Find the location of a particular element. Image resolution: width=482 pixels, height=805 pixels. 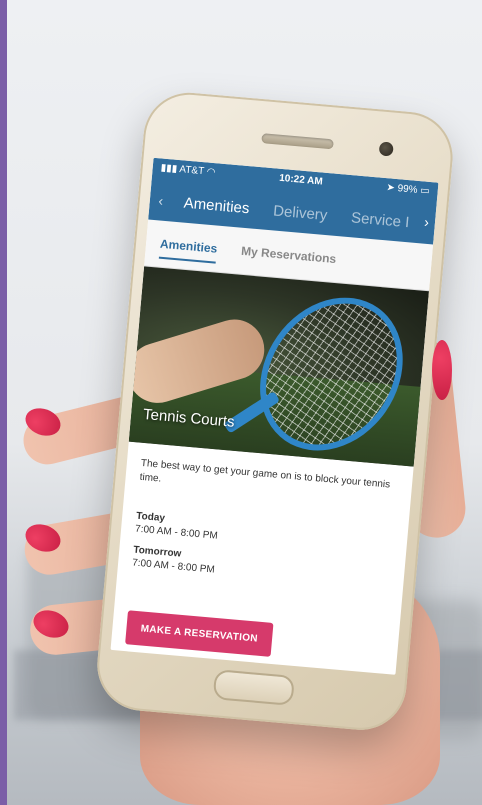

carrier-label: ▮▮▮ AT&T ◠ is located at coordinates (188, 170).